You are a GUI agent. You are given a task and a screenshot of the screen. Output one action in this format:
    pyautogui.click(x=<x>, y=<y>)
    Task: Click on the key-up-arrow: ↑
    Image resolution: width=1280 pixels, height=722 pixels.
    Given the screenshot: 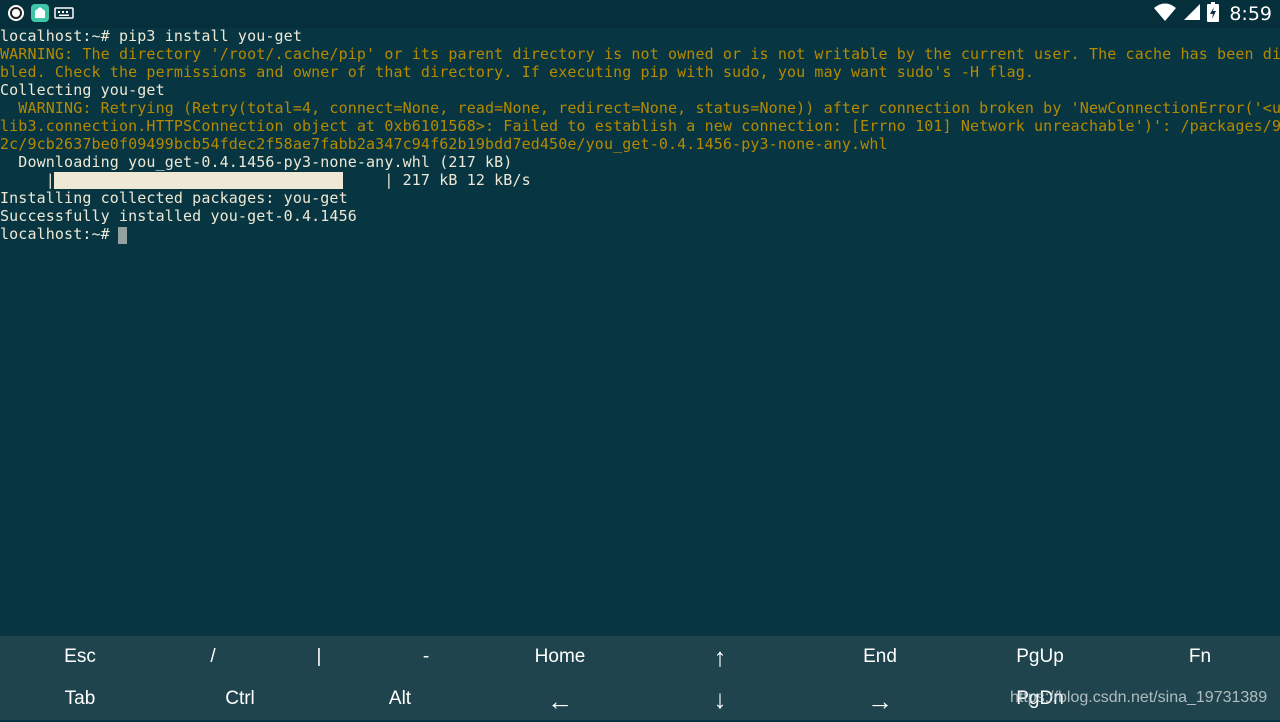 What is the action you would take?
    pyautogui.click(x=720, y=657)
    